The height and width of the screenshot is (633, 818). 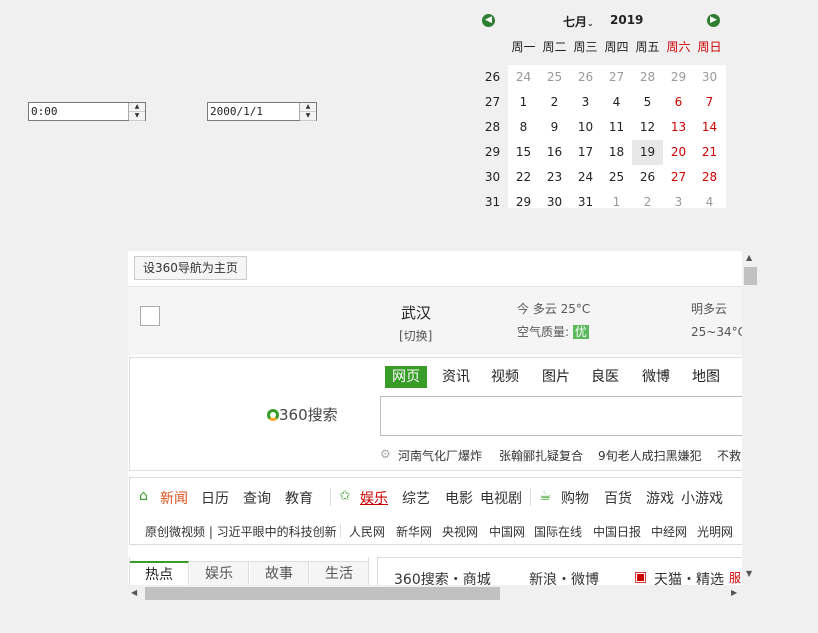 I want to click on site-cri: 国际在线, so click(x=558, y=531).